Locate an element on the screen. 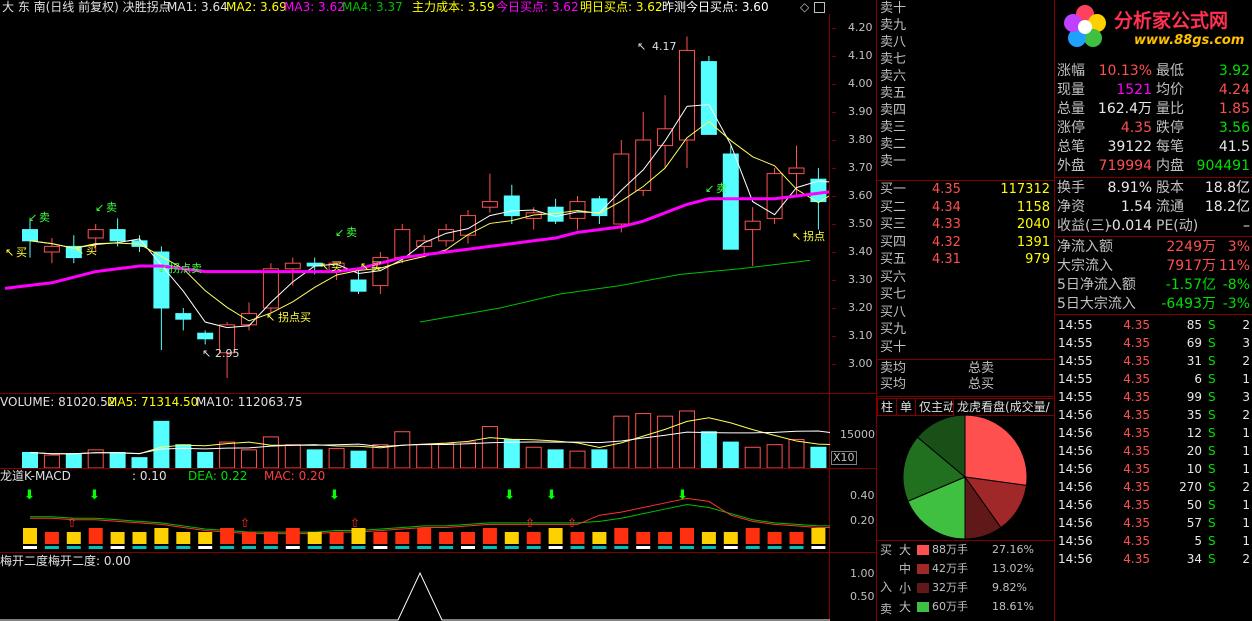 Image resolution: width=1252 pixels, height=621 pixels. pie-row-percent: 18.61% is located at coordinates (1013, 606).